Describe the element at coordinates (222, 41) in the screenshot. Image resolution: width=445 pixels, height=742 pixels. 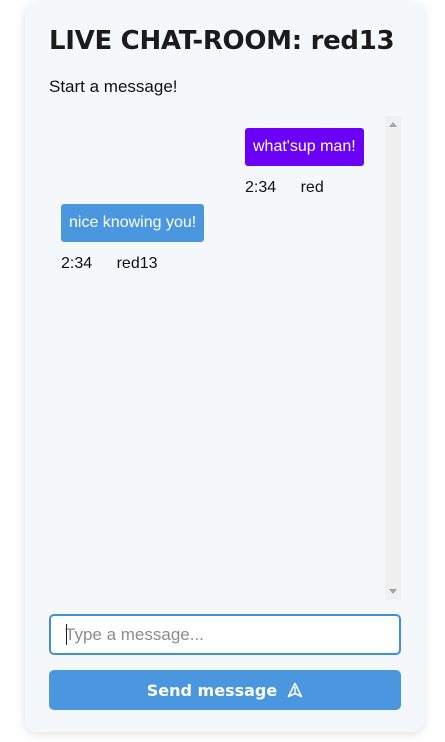
I see `page-title: LIVE CHAT-ROOM: red13` at that location.